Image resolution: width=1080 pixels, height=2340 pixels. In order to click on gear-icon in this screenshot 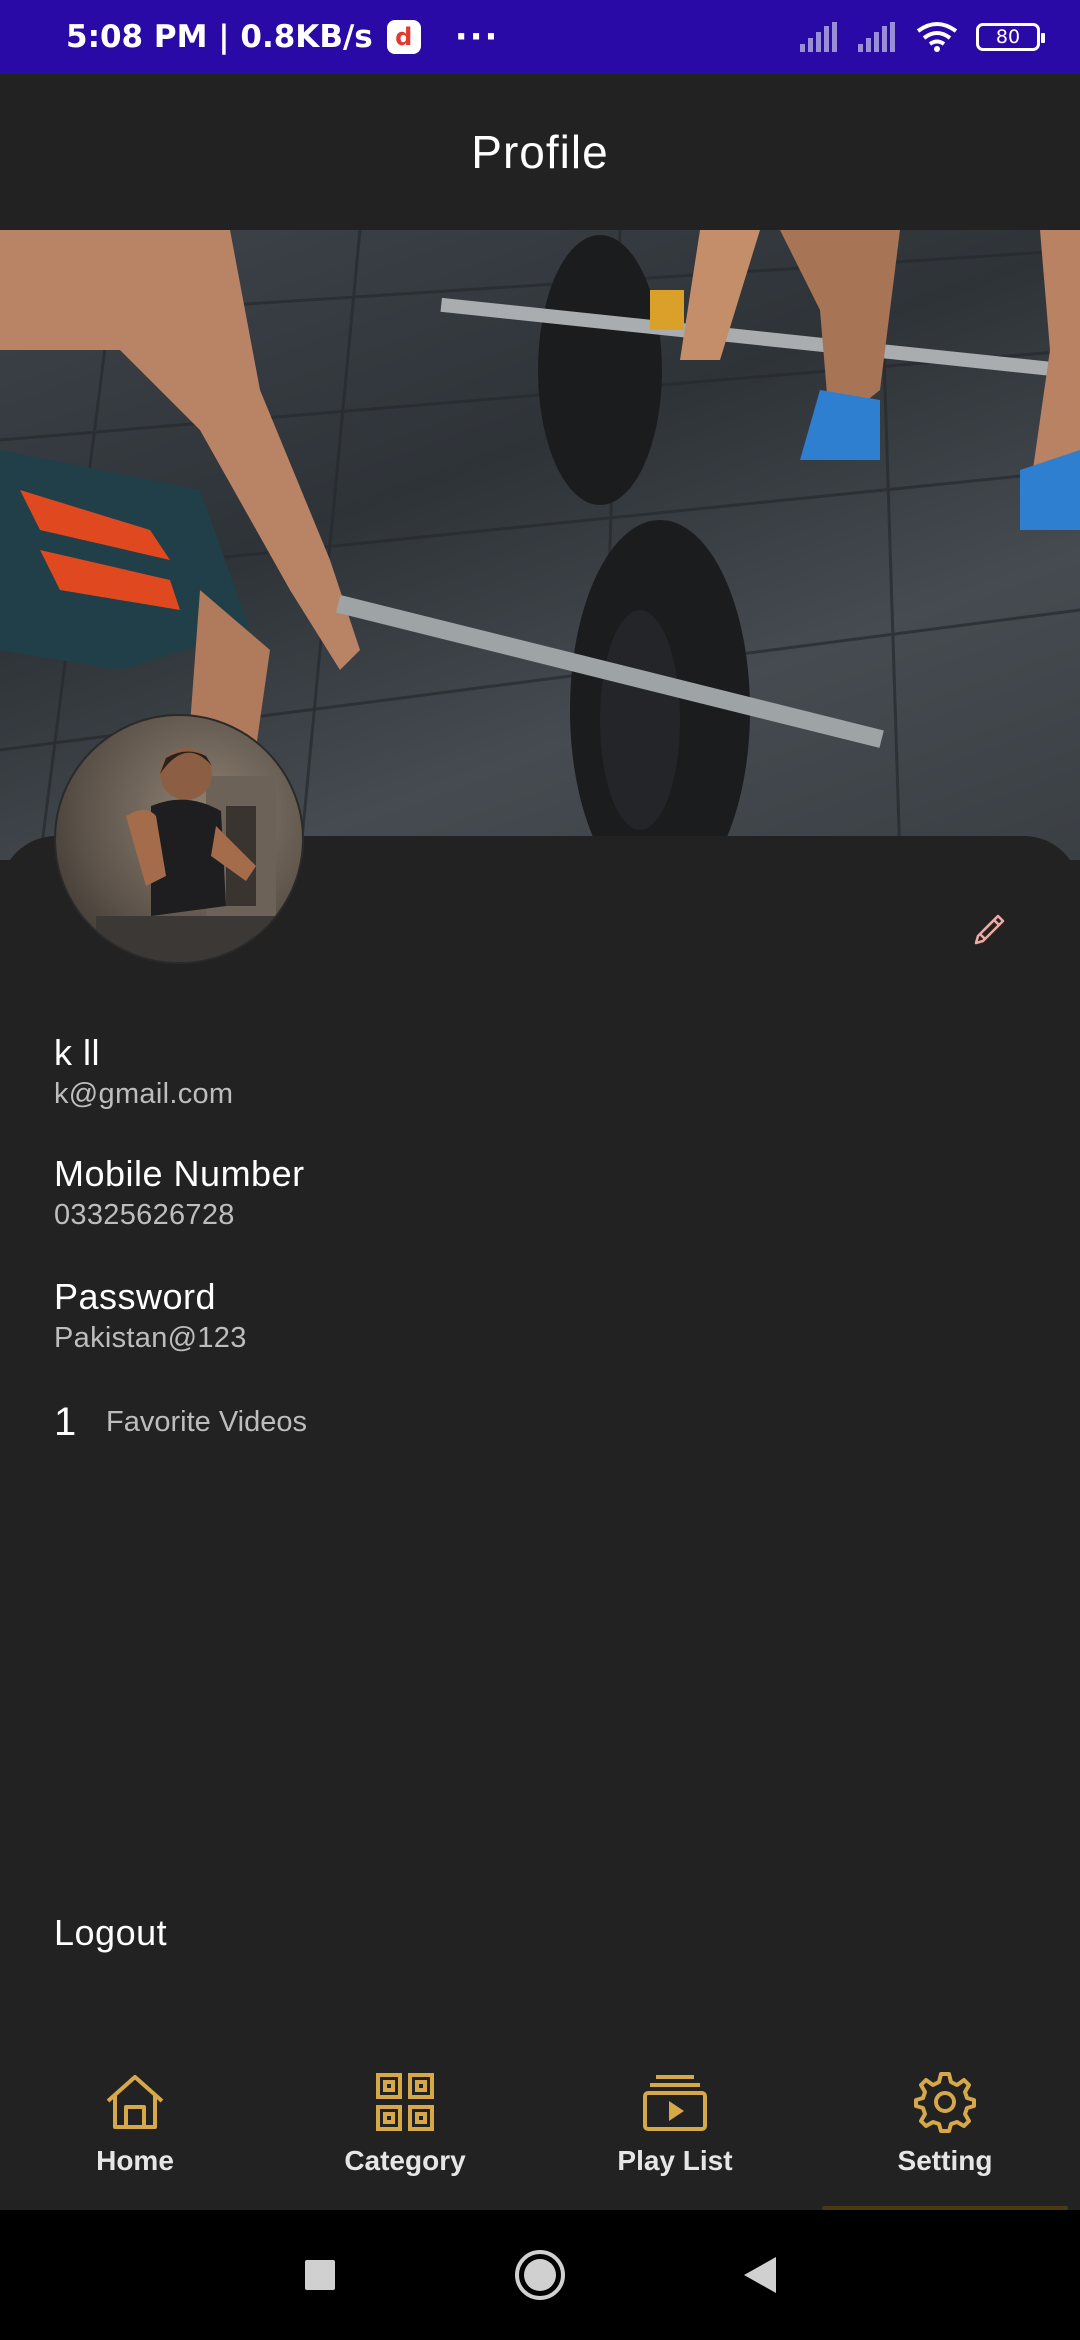, I will do `click(945, 2102)`.